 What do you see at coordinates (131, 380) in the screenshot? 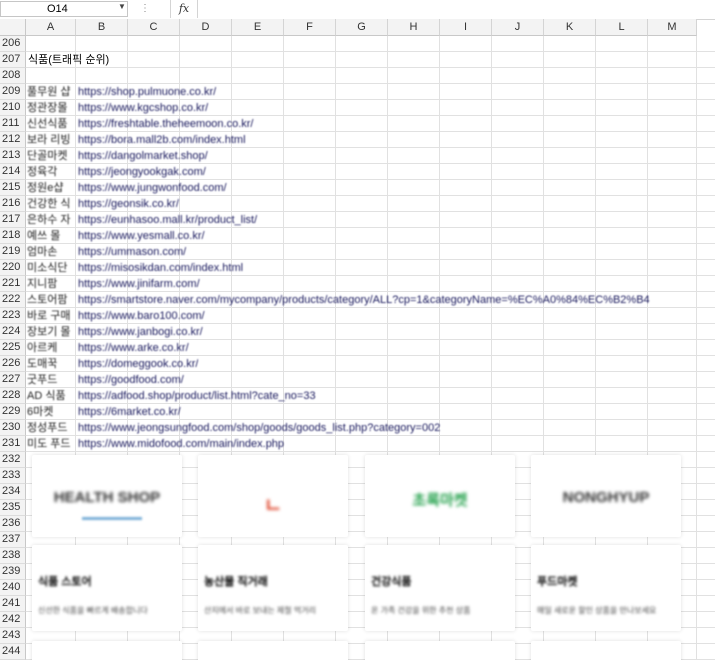
I see `site-url-cell: https://goodfood.com/` at bounding box center [131, 380].